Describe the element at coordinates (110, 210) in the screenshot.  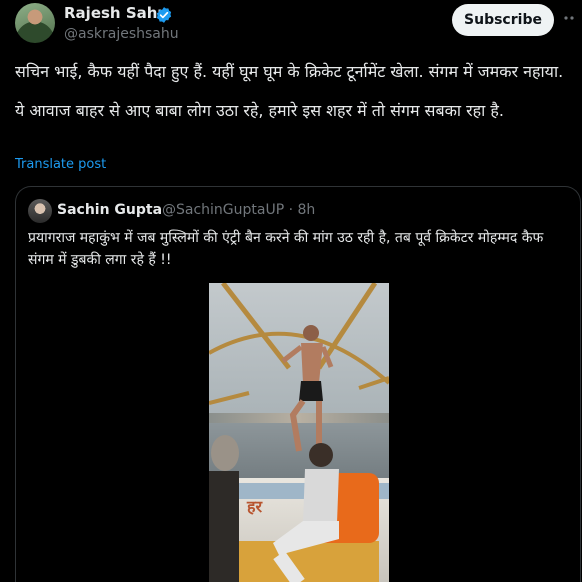
I see `quote-author-name: Sachin Gupta` at that location.